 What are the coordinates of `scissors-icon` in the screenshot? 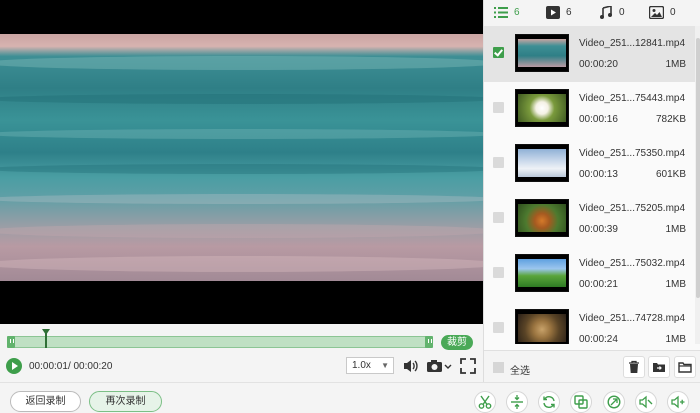 It's located at (485, 402).